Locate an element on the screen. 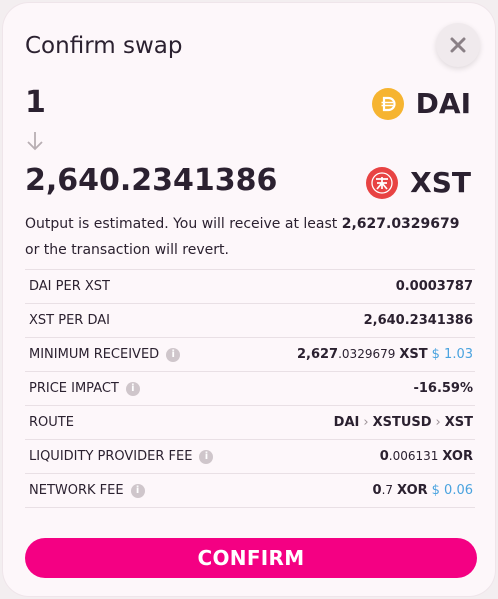  to-token: XST is located at coordinates (418, 182).